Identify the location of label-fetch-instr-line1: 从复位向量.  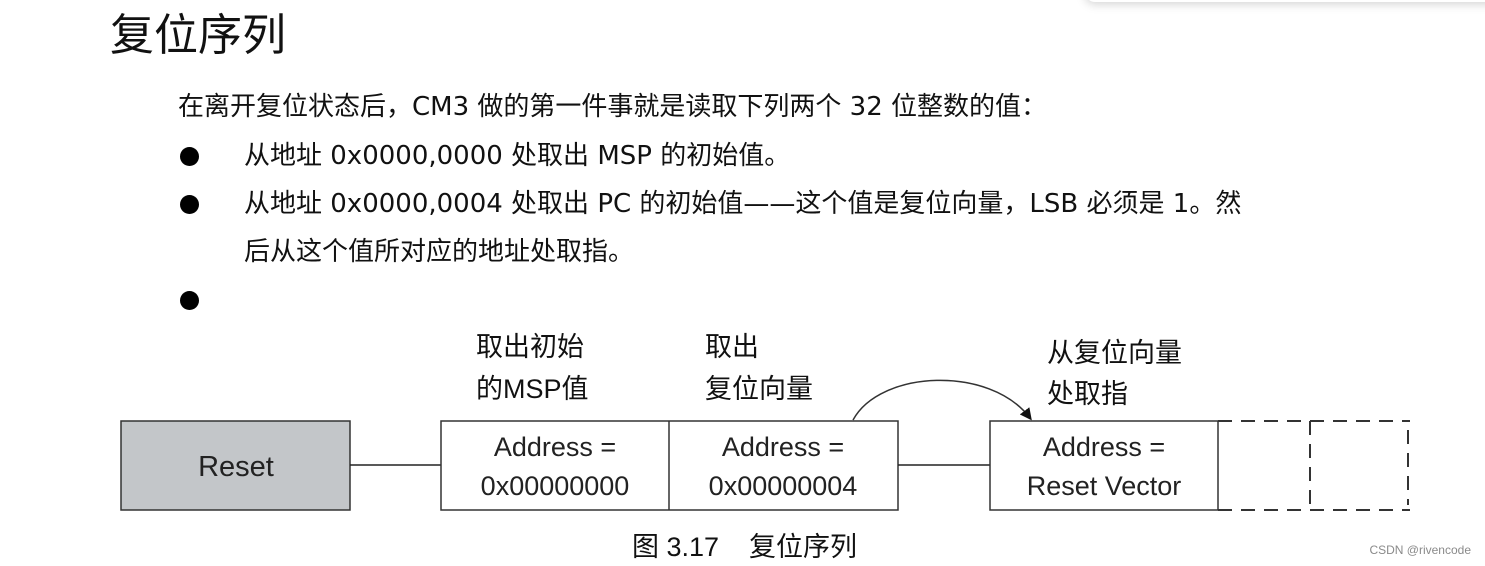
(1114, 353).